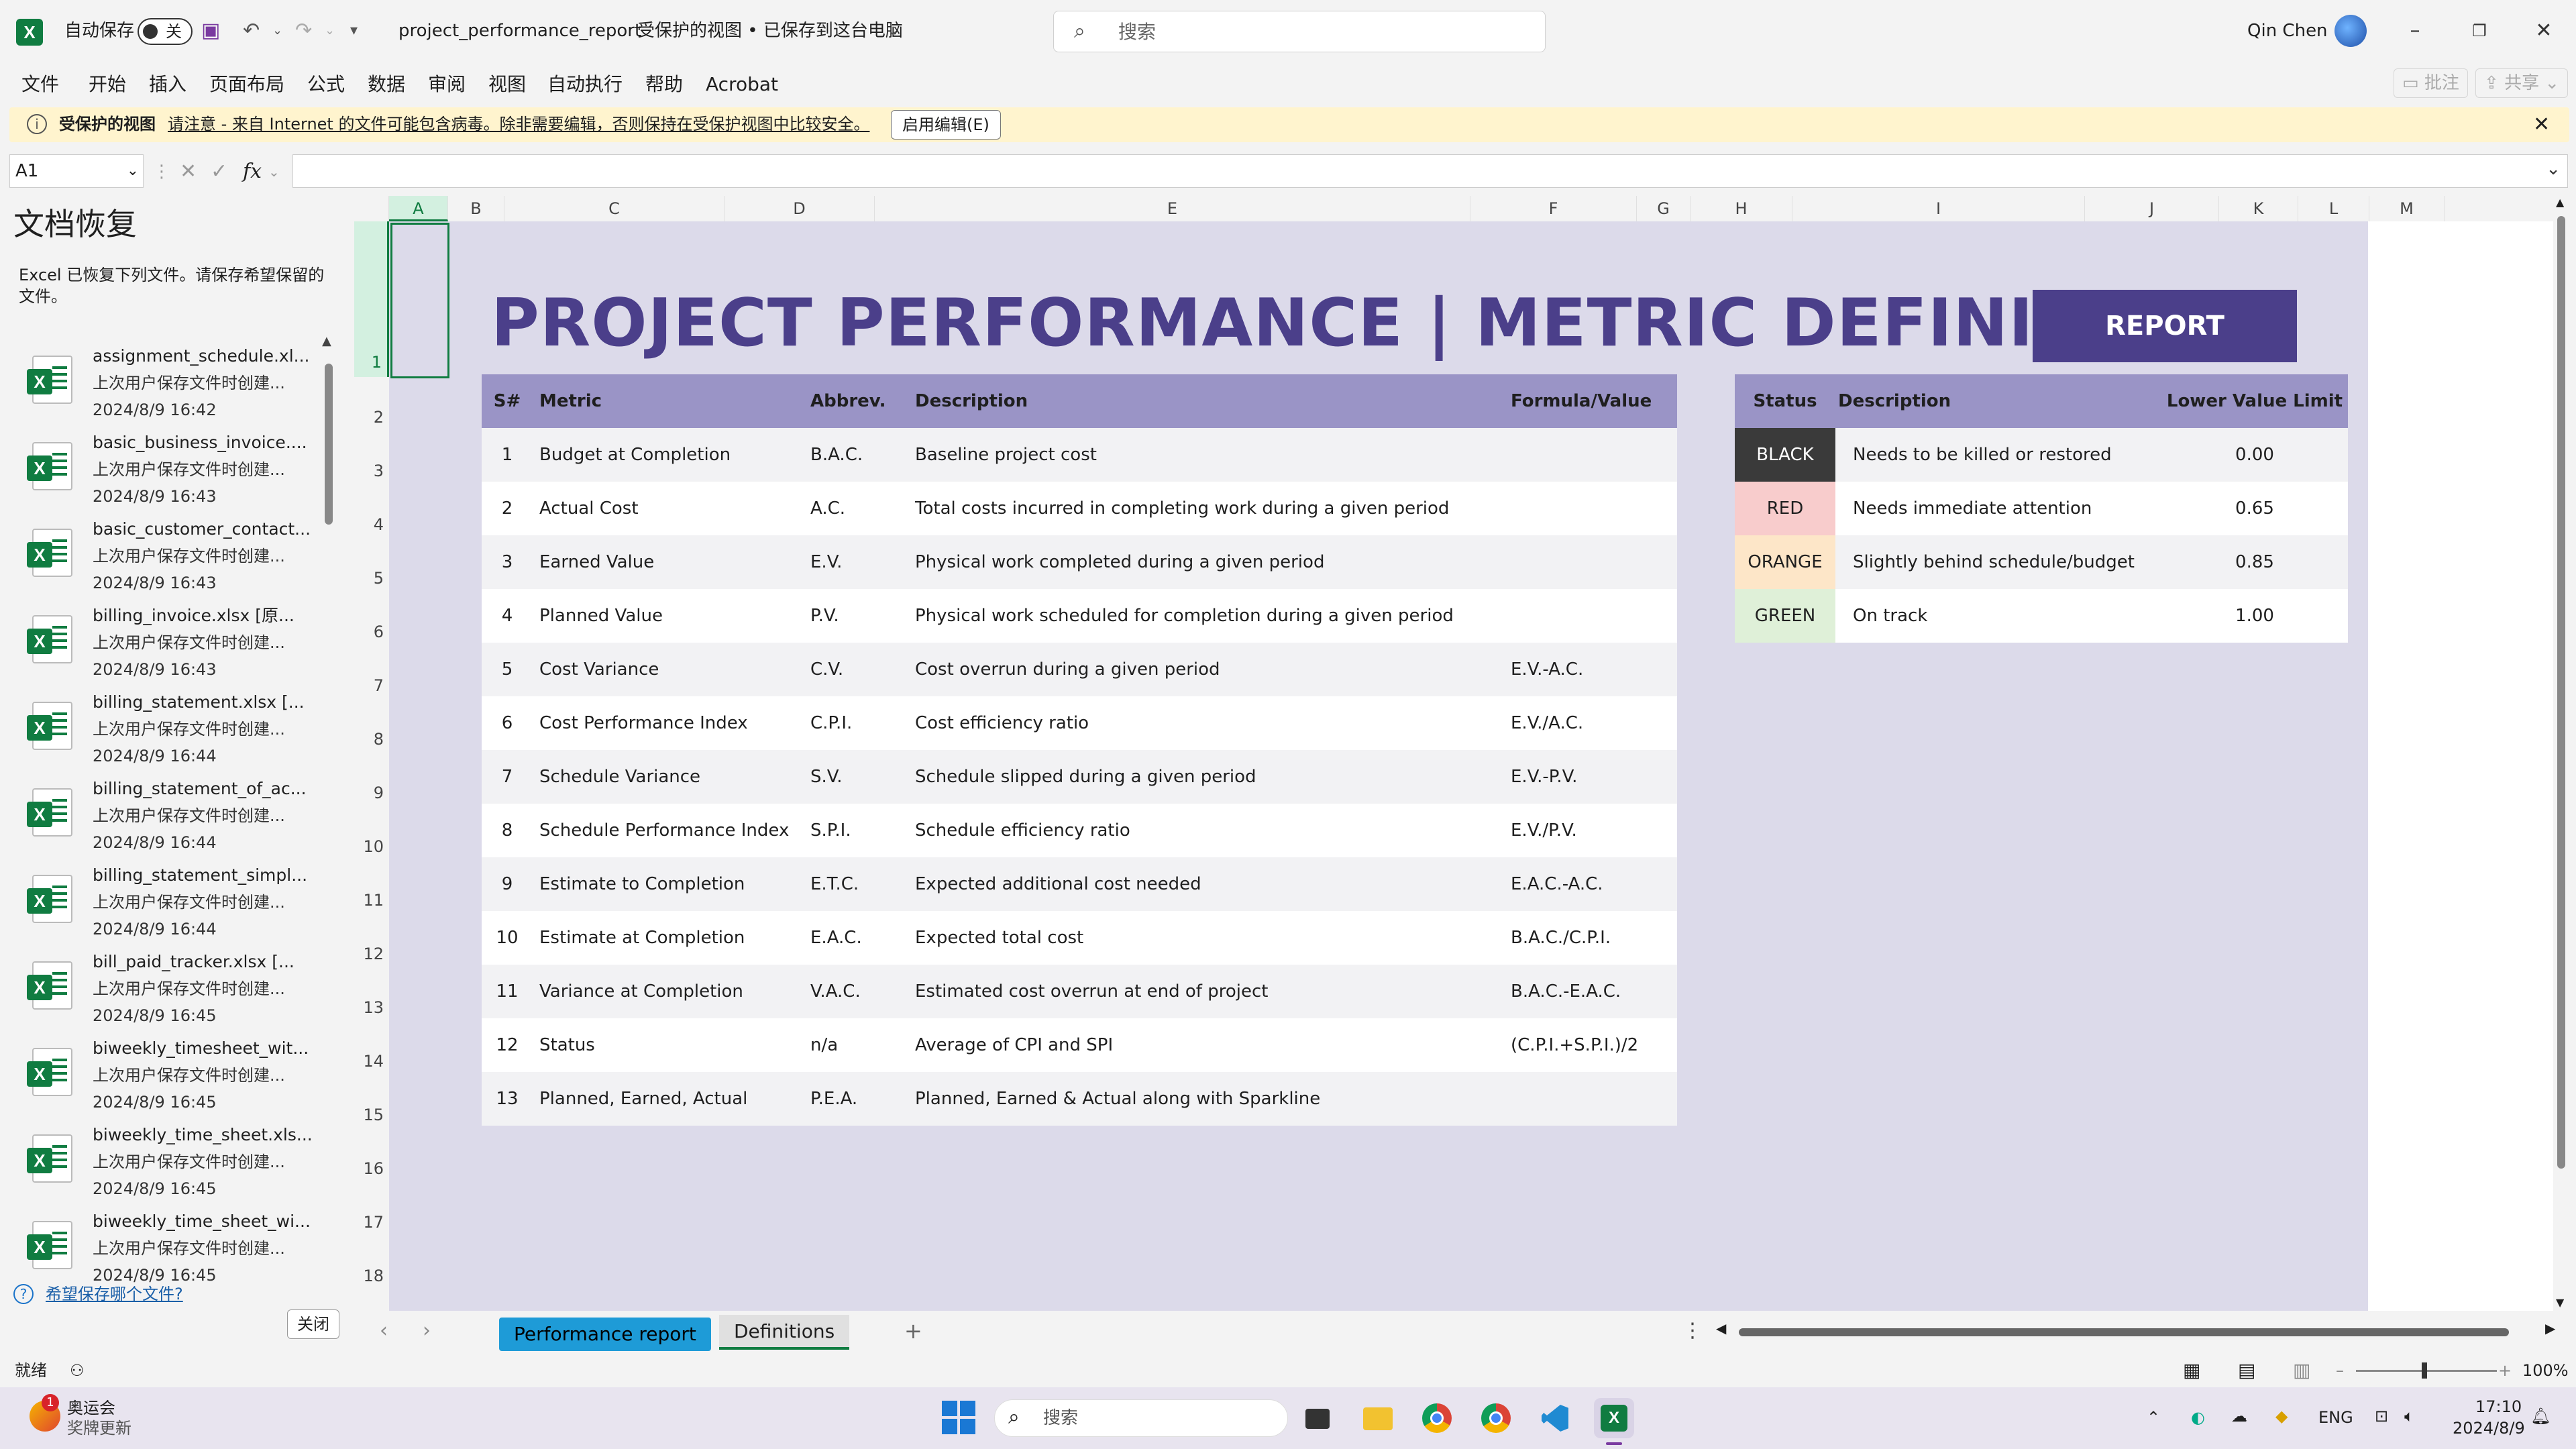  I want to click on row-header: 4, so click(371, 511).